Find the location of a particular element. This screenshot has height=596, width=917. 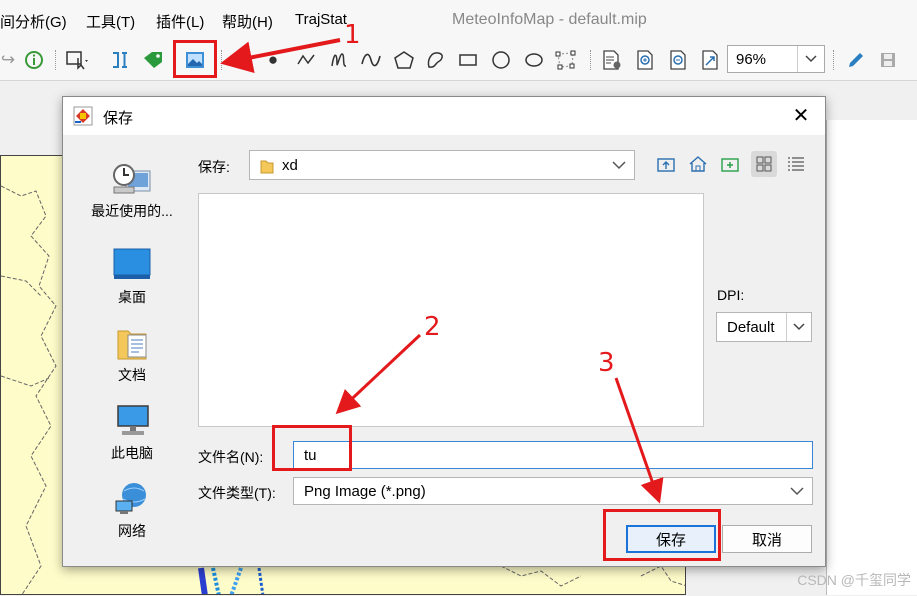

filetype-label: 文件类型(T): is located at coordinates (237, 493).